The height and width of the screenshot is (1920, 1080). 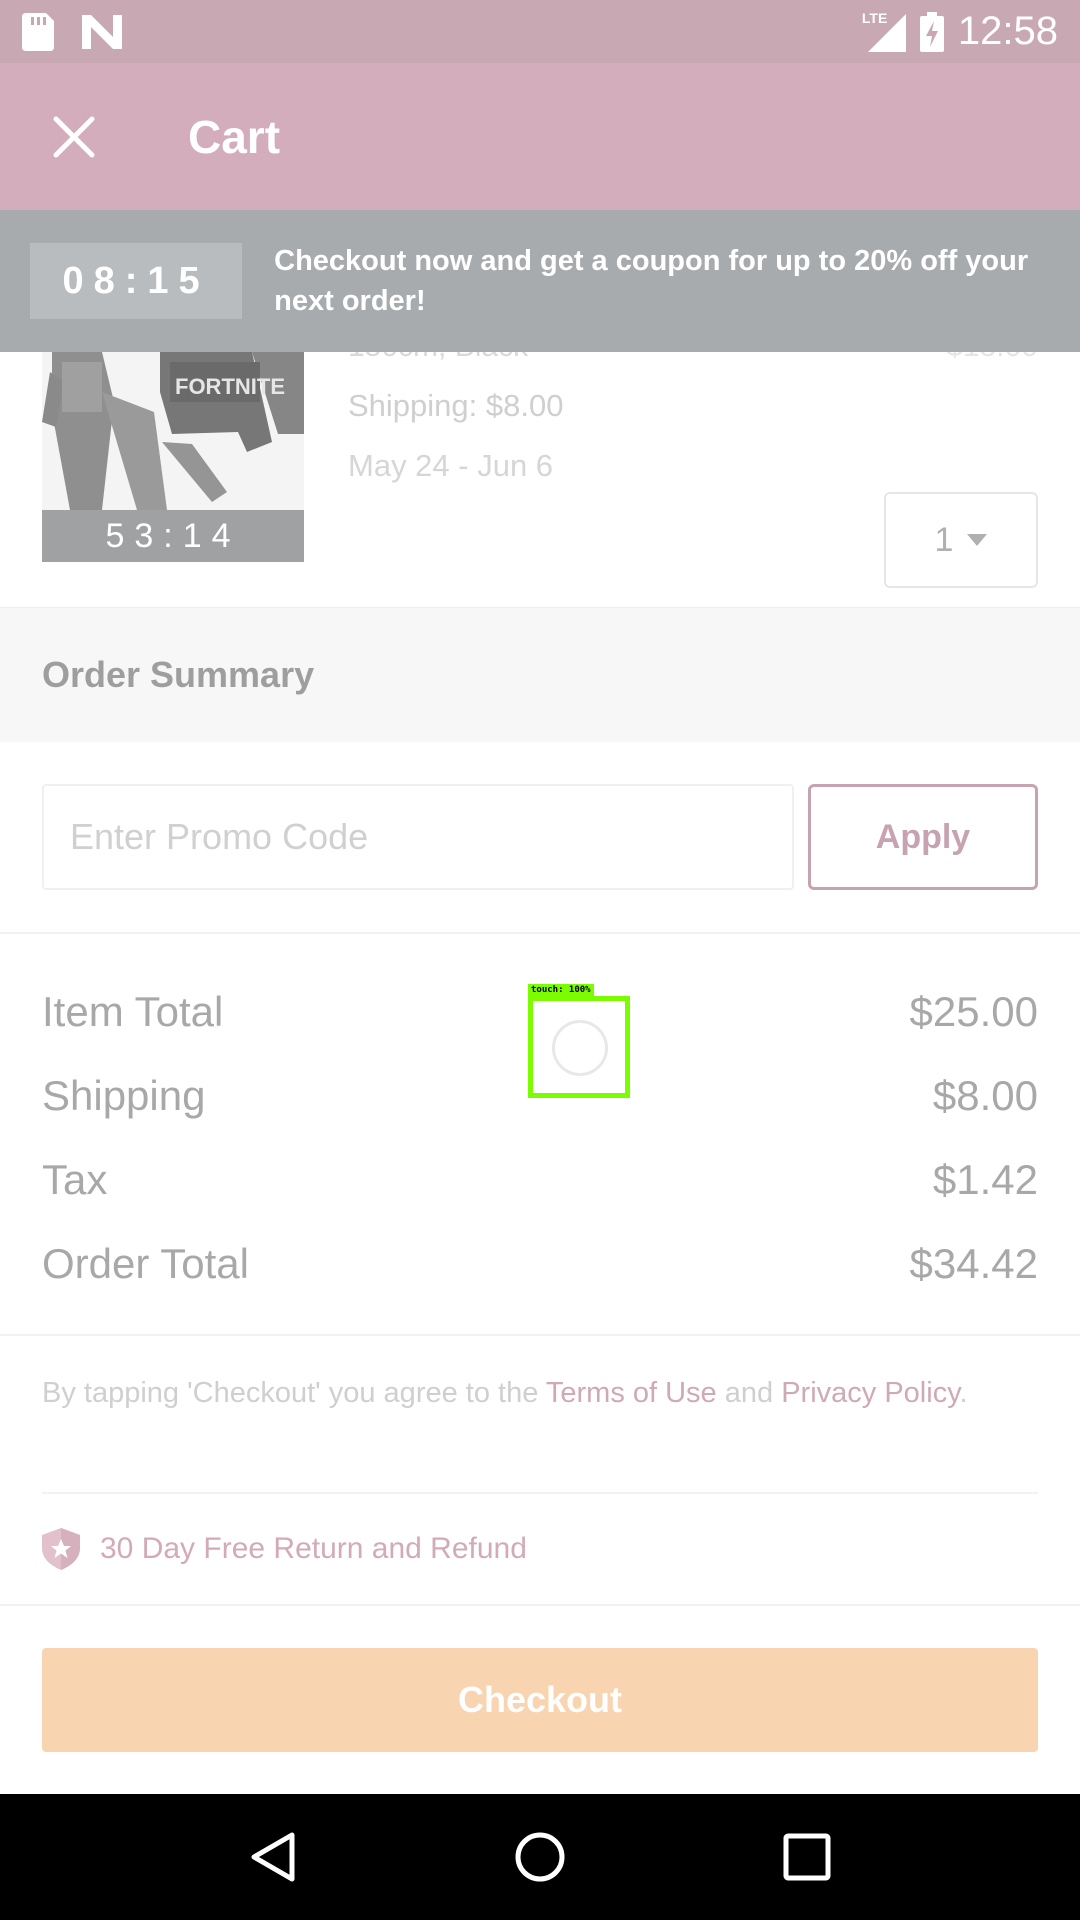 I want to click on item-total-label: Item Total, so click(x=133, y=1011).